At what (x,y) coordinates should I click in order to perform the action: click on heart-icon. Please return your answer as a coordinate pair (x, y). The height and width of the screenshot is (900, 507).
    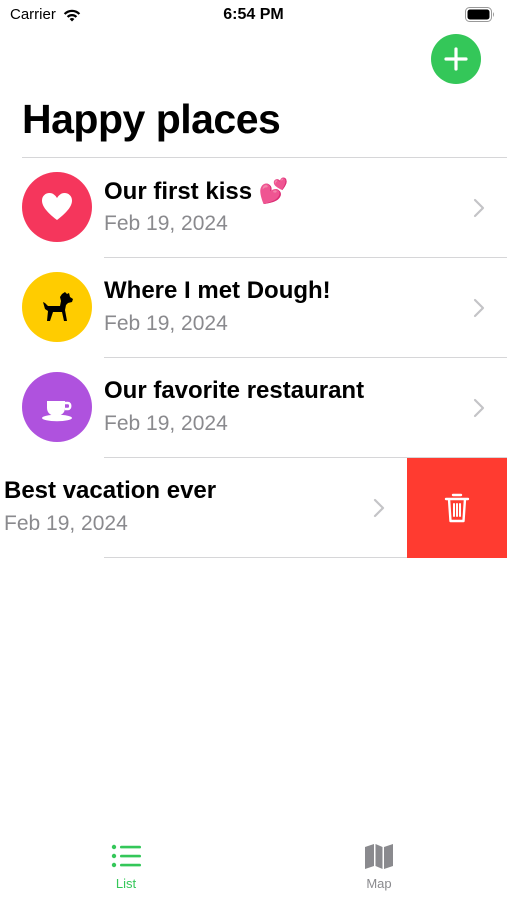
    Looking at the image, I should click on (57, 206).